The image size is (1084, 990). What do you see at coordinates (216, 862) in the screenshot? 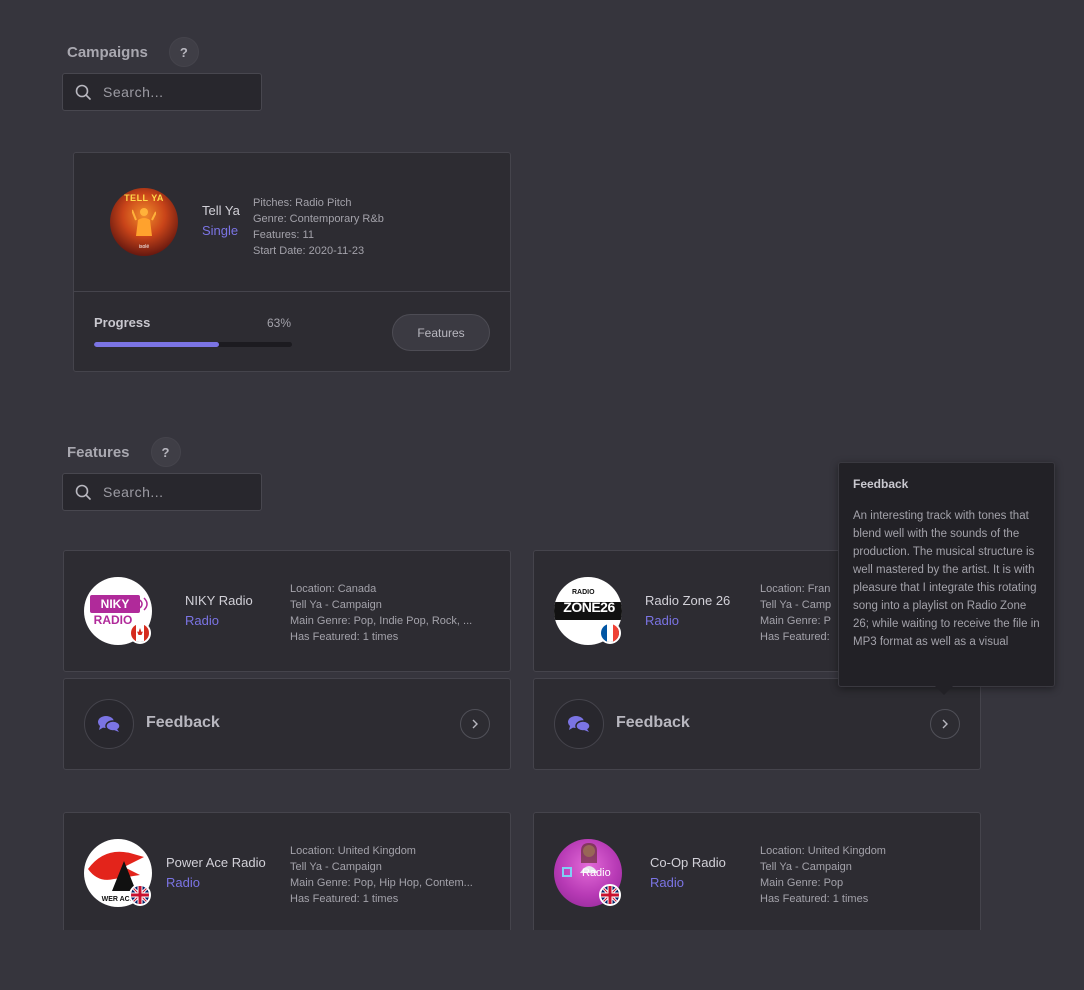
I see `station-name: Power Ace Radio` at bounding box center [216, 862].